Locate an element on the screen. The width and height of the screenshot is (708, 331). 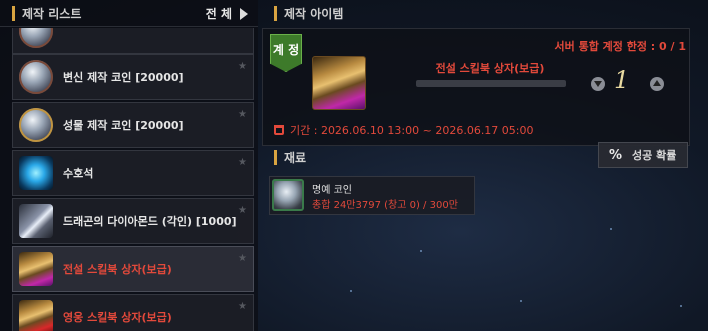
increase-quantity-button is located at coordinates (657, 84).